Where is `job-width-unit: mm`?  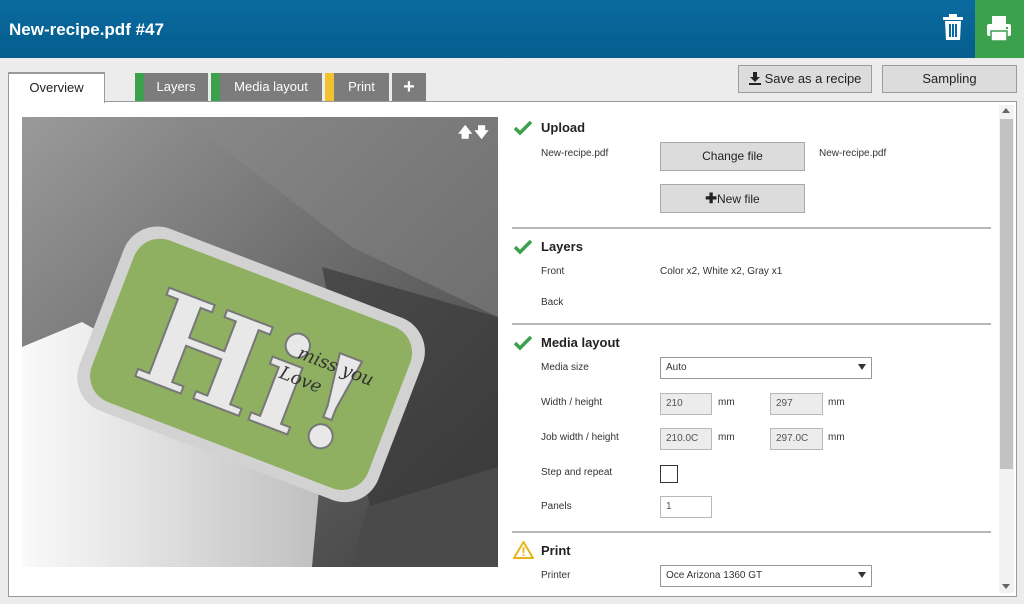
job-width-unit: mm is located at coordinates (726, 437).